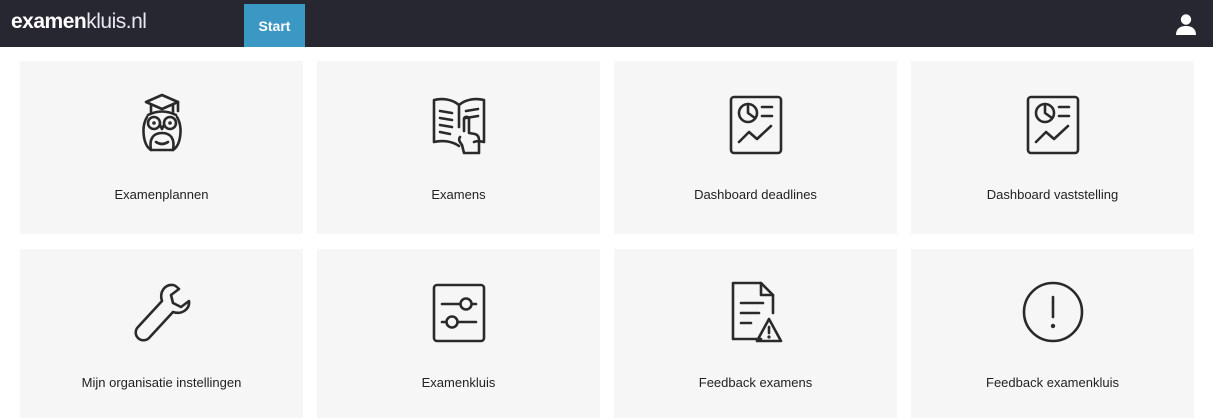 This screenshot has width=1213, height=418. Describe the element at coordinates (116, 21) in the screenshot. I see `brand-logo-light: kluis.nl` at that location.